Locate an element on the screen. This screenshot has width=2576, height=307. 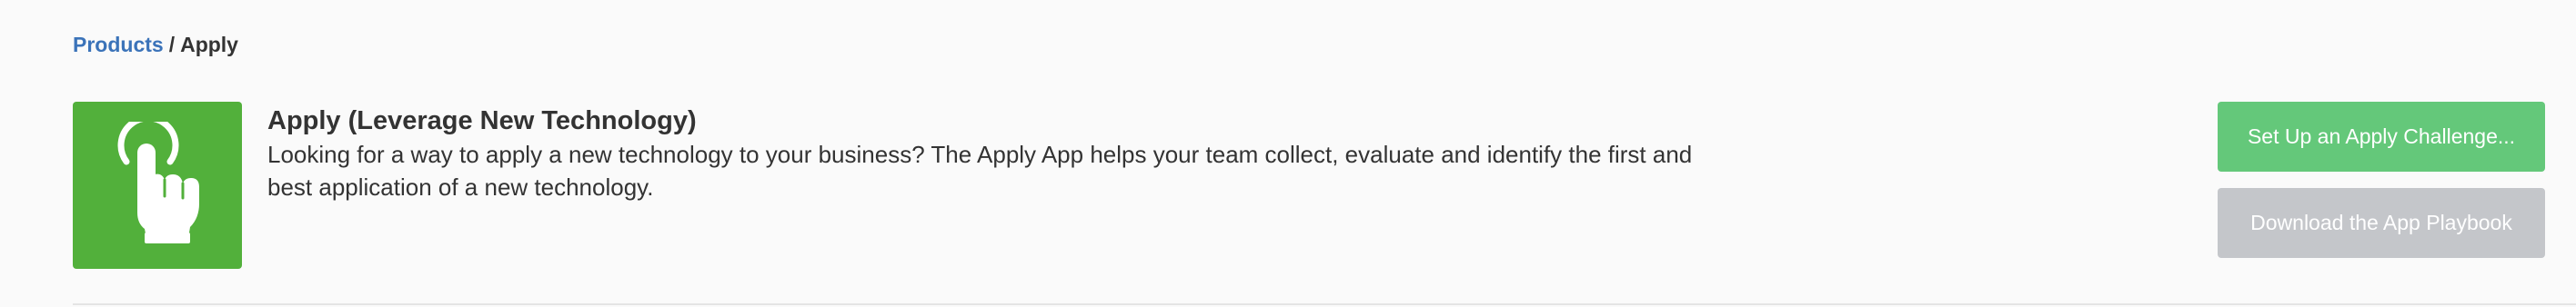
breadcrumb: Products / Apply is located at coordinates (155, 44).